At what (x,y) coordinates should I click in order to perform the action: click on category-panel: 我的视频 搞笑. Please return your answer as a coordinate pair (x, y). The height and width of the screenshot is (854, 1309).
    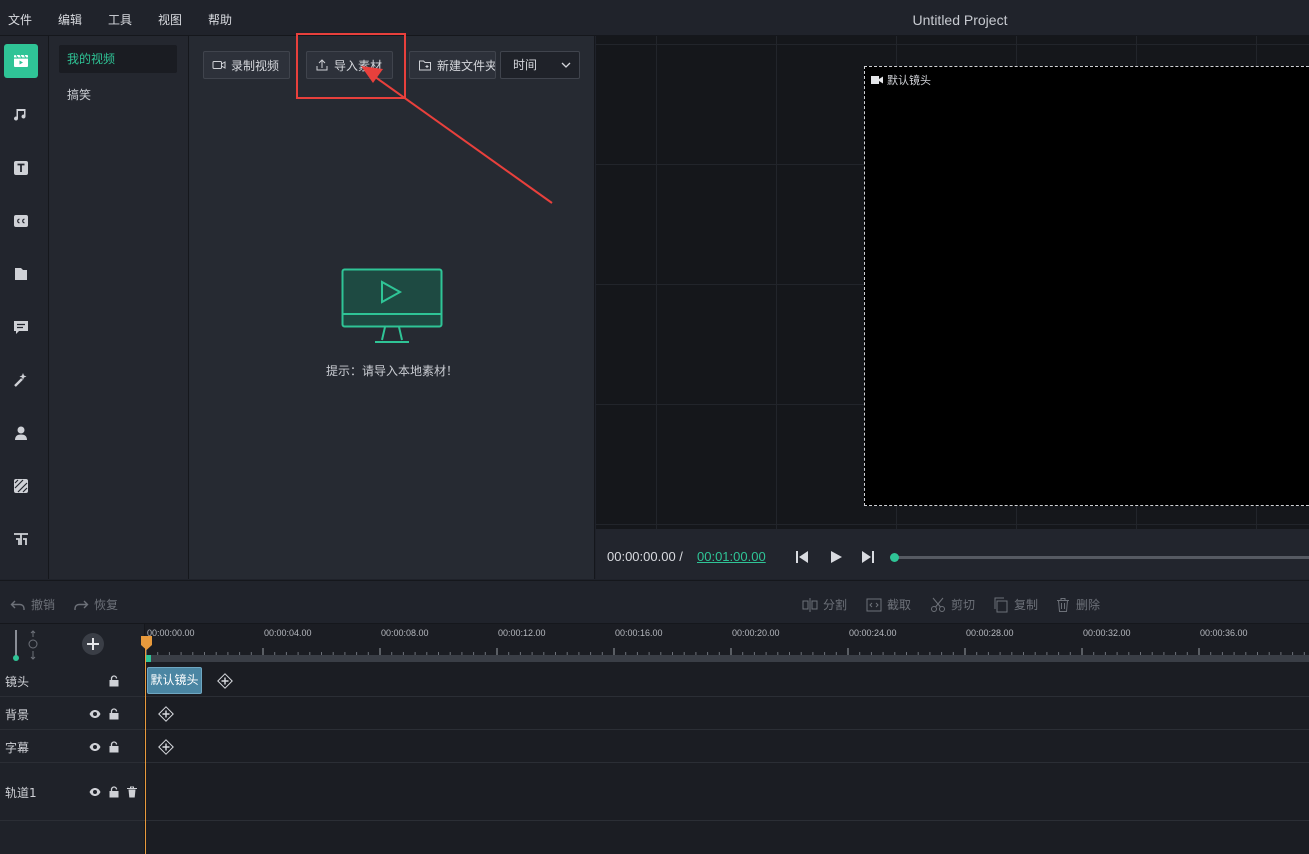
    Looking at the image, I should click on (119, 307).